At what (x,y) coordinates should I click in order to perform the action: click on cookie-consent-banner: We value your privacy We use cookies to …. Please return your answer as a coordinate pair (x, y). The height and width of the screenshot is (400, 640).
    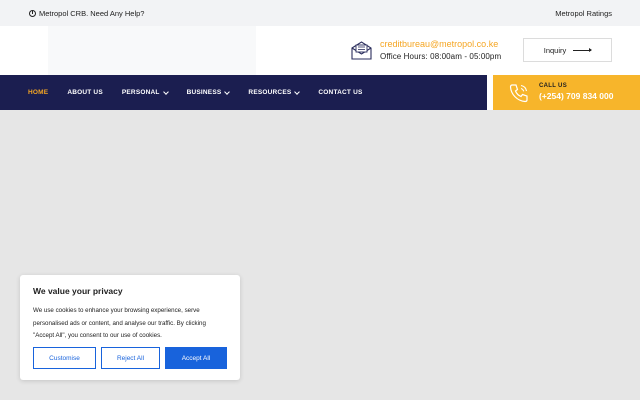
    Looking at the image, I should click on (130, 327).